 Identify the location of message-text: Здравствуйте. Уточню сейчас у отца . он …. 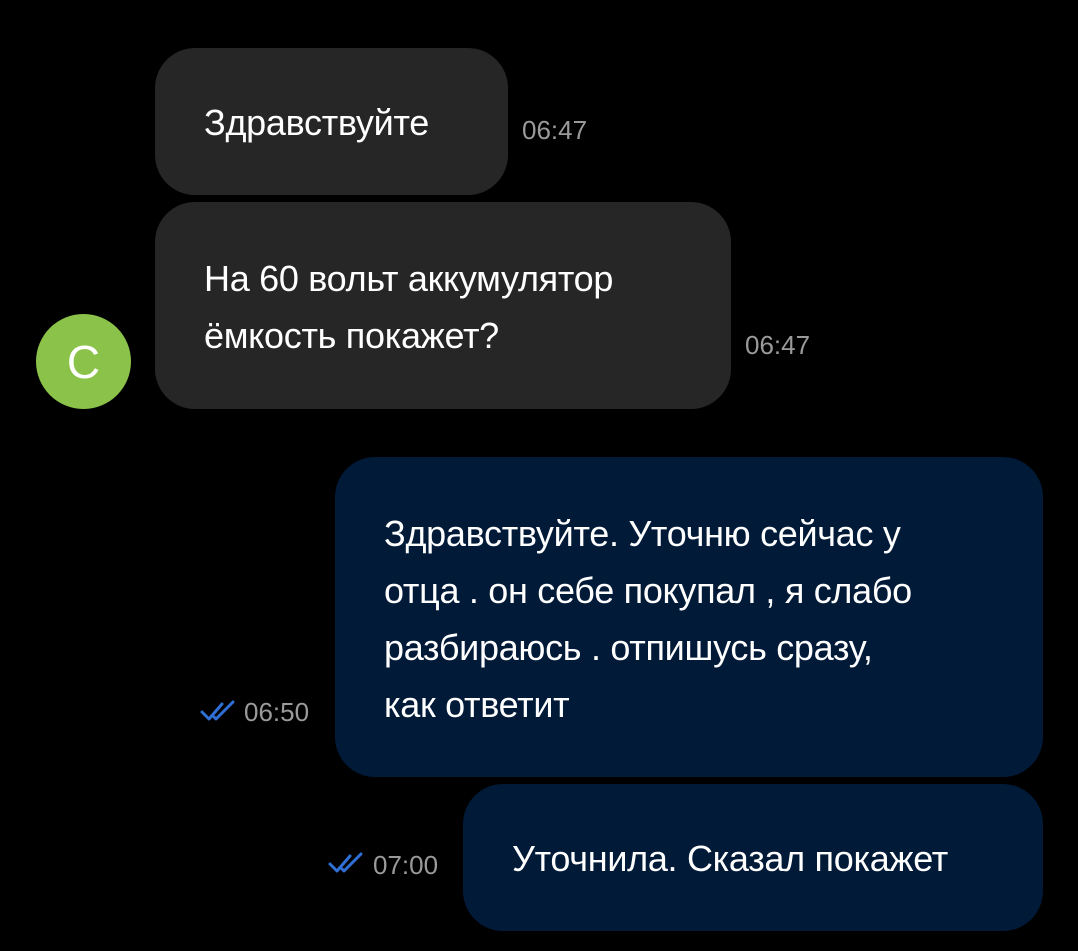
(648, 619).